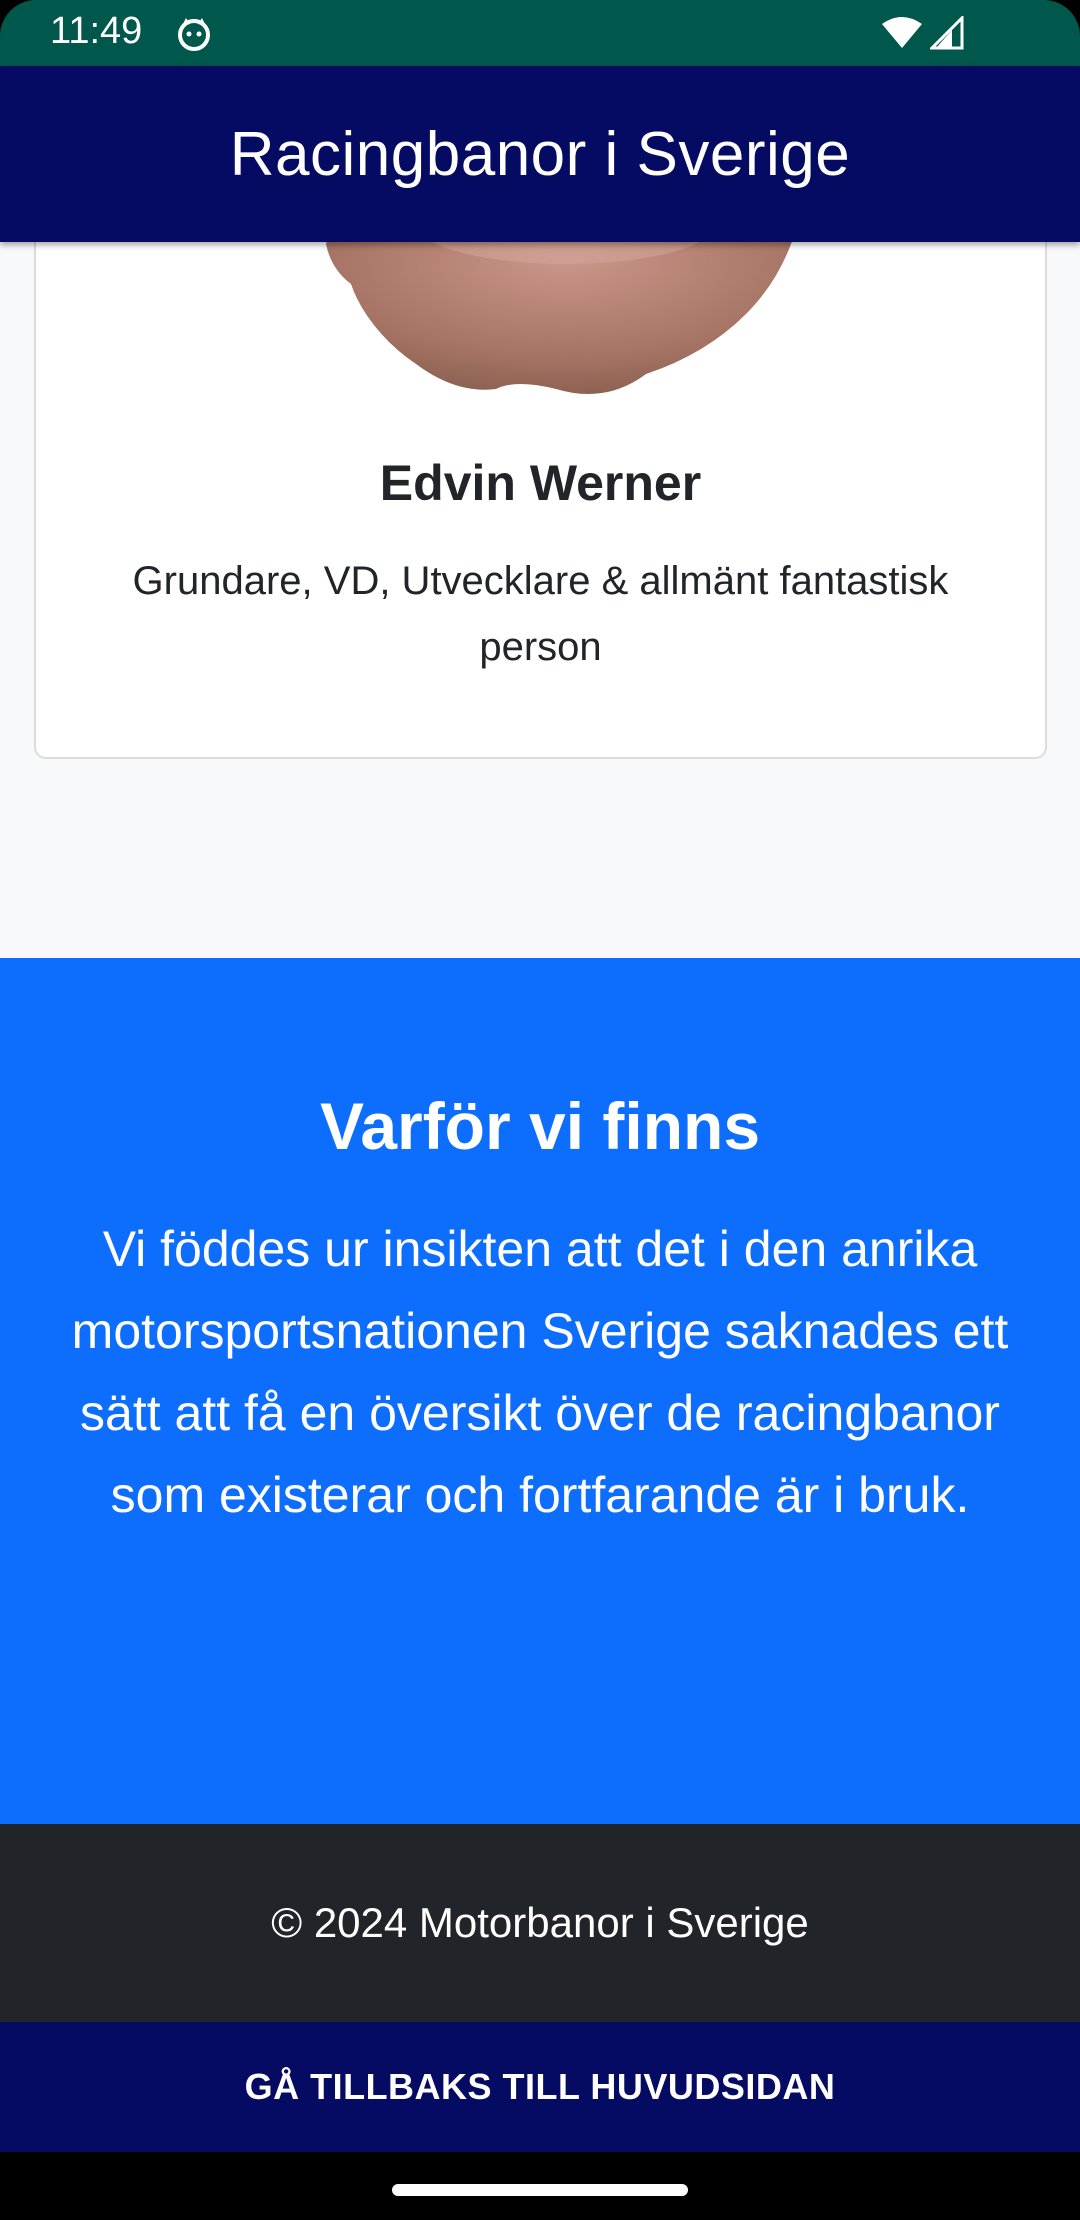  Describe the element at coordinates (540, 2190) in the screenshot. I see `home-gesture-handle` at that location.